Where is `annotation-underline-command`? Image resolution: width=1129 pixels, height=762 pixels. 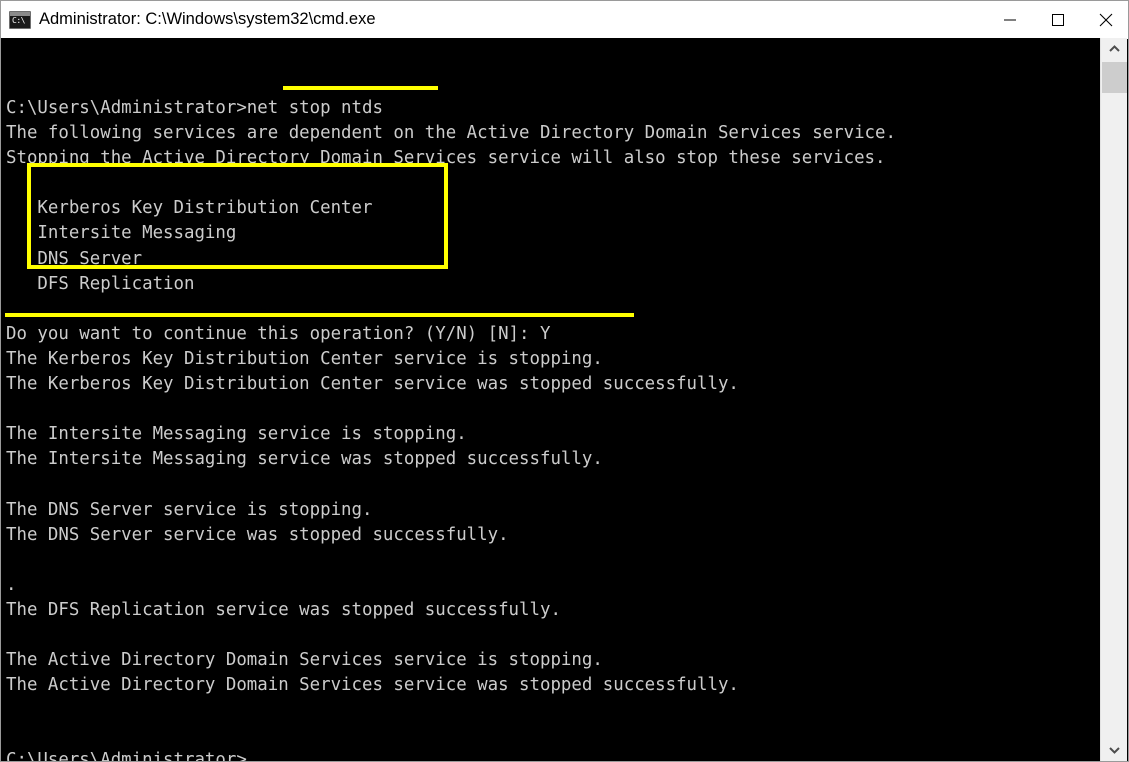 annotation-underline-command is located at coordinates (360, 88).